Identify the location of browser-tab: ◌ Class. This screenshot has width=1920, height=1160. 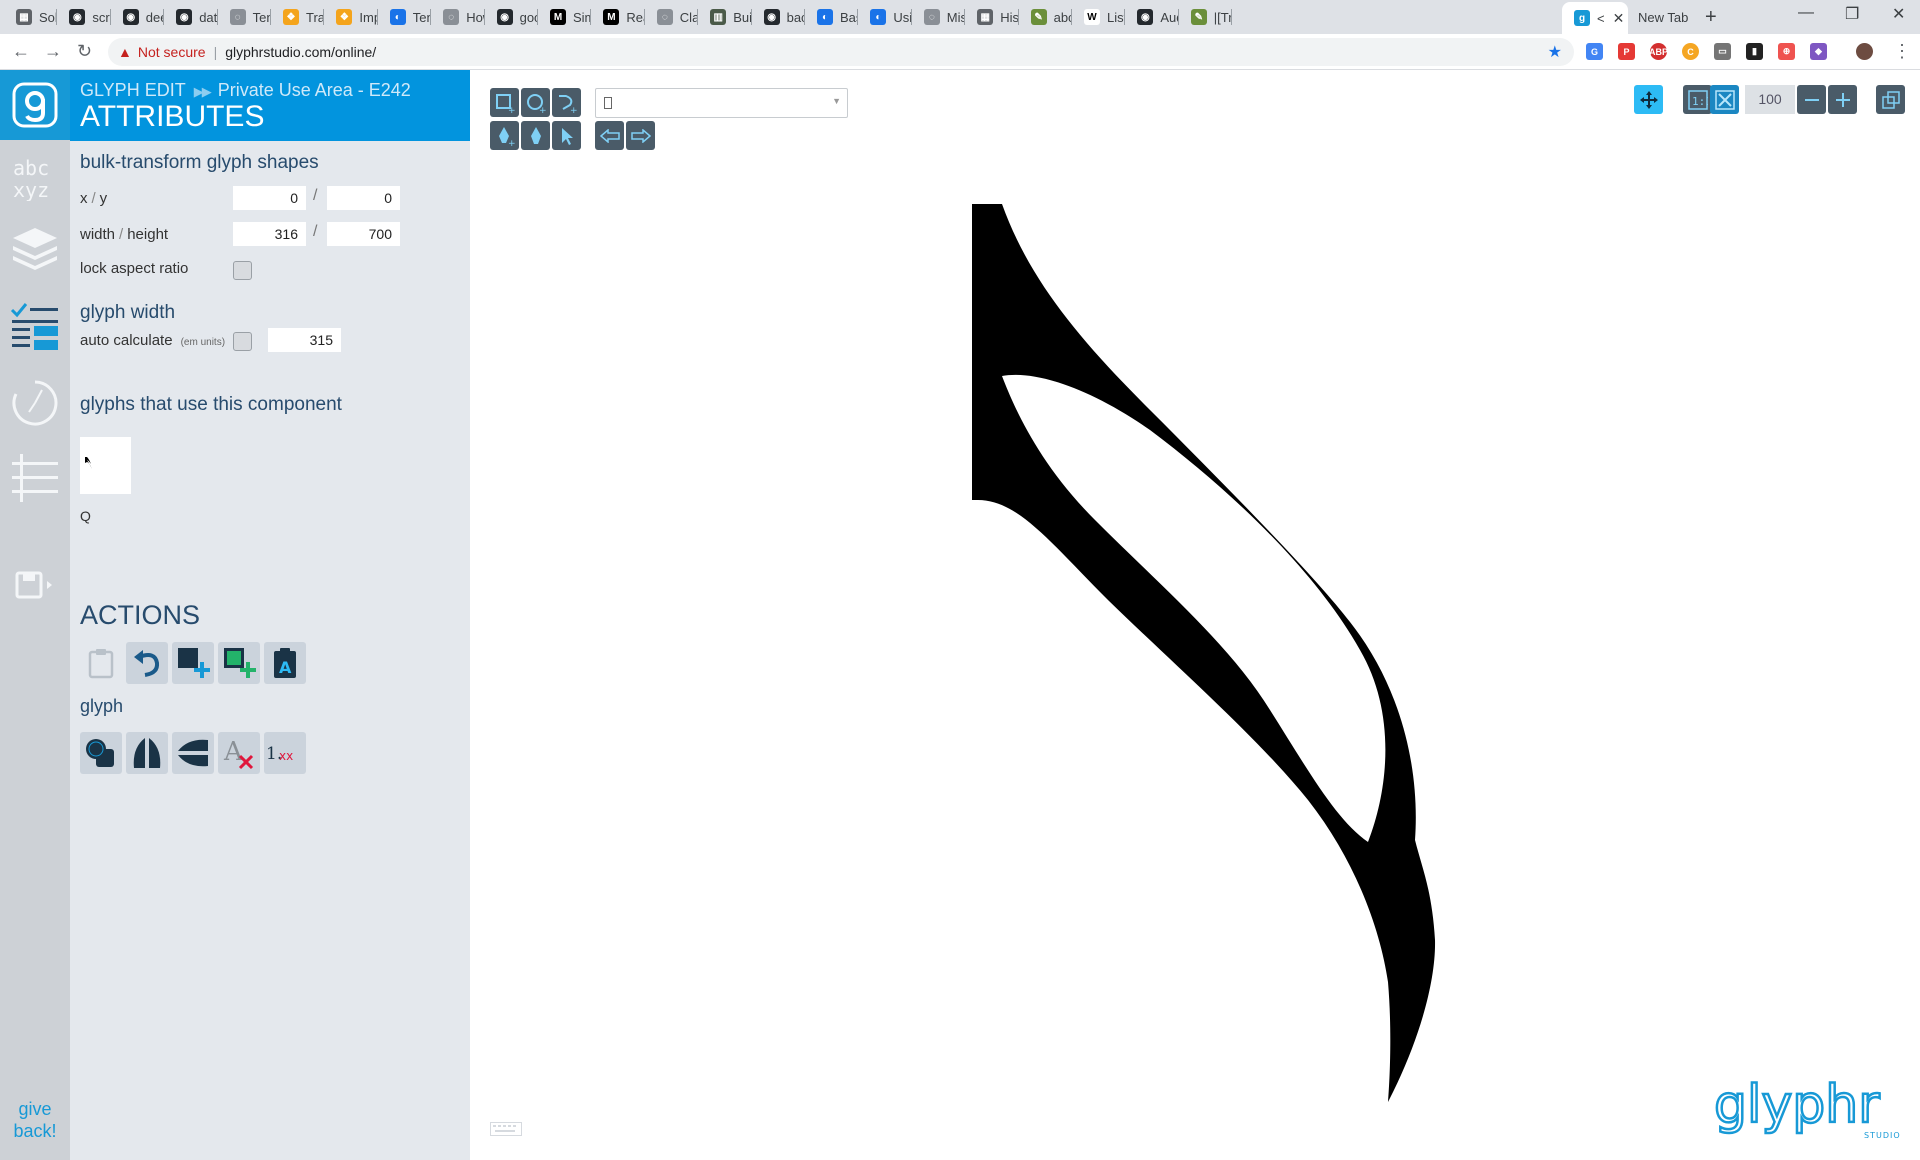
(672, 17).